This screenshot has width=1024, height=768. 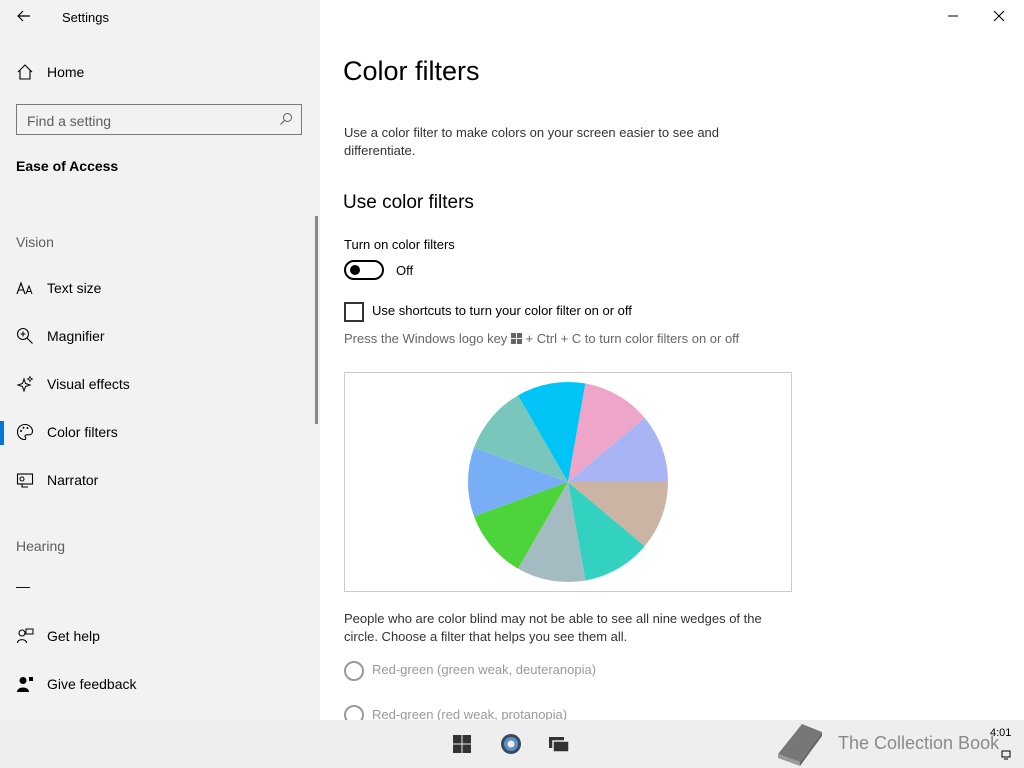 What do you see at coordinates (67, 166) in the screenshot?
I see `category-heading: Ease of Access` at bounding box center [67, 166].